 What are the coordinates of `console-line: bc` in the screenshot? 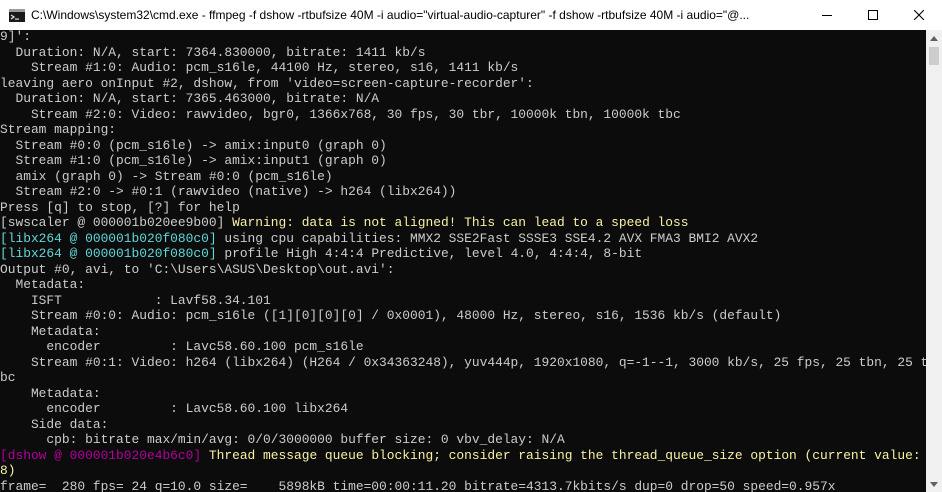 It's located at (7, 378).